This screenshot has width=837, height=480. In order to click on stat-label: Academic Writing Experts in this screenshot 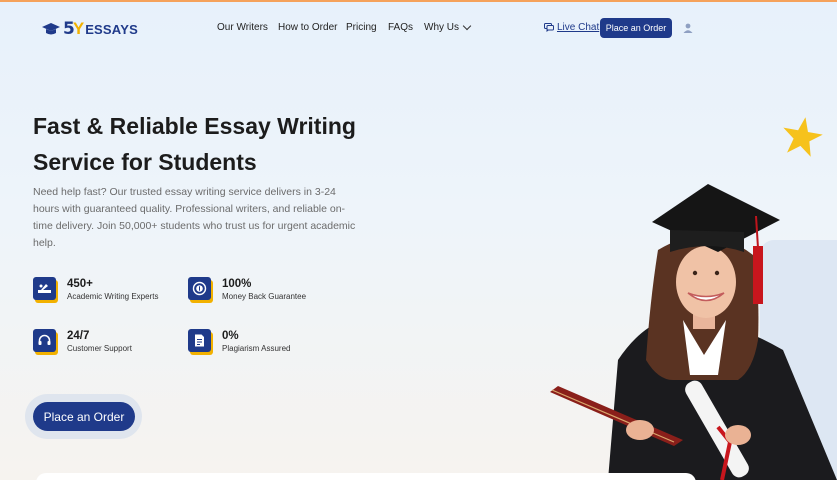, I will do `click(113, 296)`.